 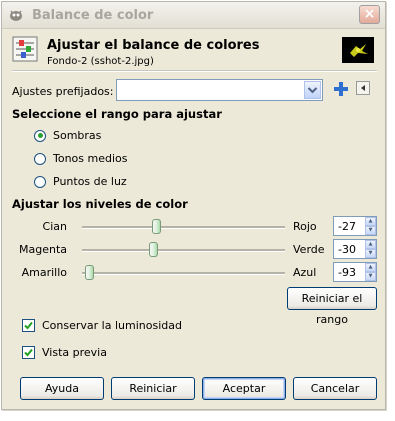 I want to click on spinbox-value: -93, so click(x=347, y=272).